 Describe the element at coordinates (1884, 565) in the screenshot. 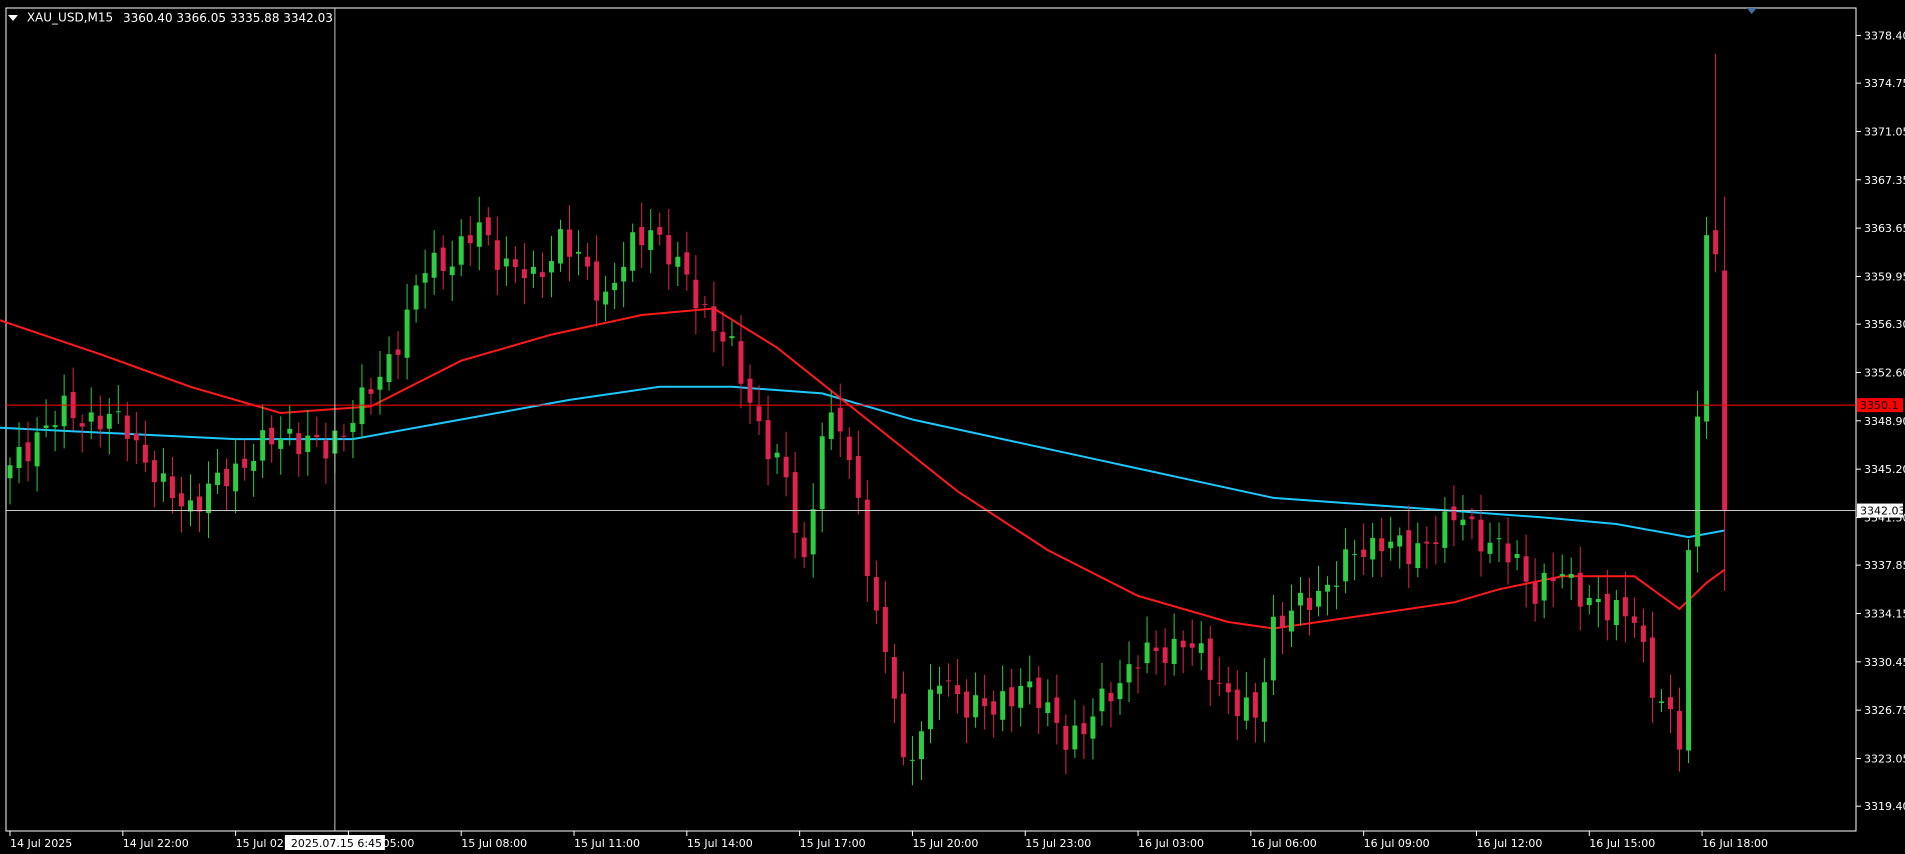

I see `y-tick-label: 3337.85` at that location.